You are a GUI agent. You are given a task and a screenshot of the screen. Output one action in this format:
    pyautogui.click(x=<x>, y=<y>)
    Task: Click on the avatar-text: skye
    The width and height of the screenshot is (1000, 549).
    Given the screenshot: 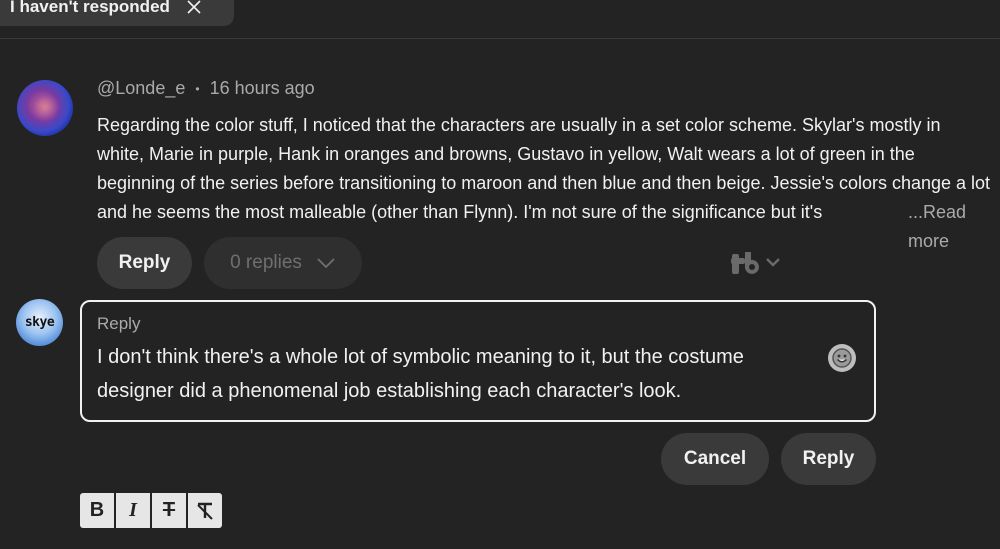 What is the action you would take?
    pyautogui.click(x=39, y=322)
    